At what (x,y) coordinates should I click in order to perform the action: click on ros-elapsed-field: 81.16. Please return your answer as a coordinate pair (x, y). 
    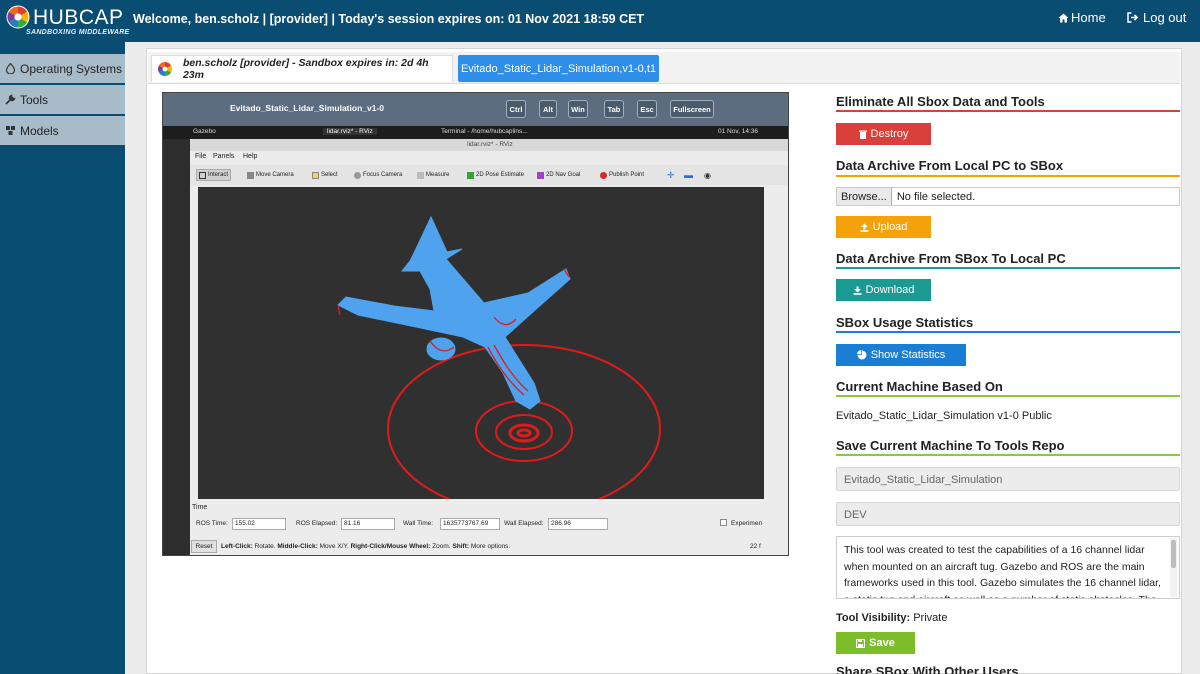
    Looking at the image, I should click on (368, 524).